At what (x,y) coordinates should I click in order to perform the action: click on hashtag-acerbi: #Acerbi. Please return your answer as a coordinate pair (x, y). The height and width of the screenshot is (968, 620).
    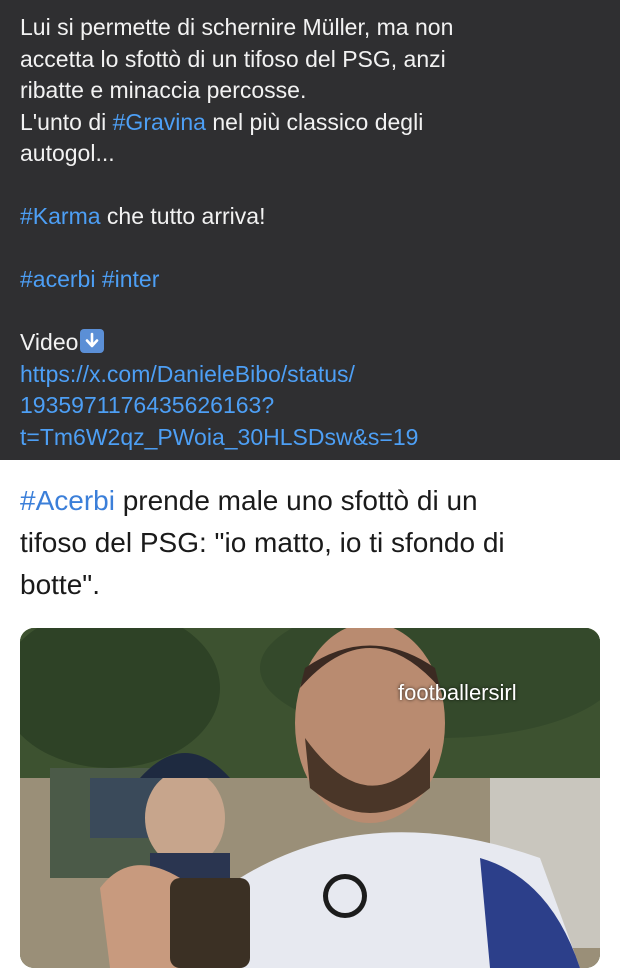
    Looking at the image, I should click on (67, 500).